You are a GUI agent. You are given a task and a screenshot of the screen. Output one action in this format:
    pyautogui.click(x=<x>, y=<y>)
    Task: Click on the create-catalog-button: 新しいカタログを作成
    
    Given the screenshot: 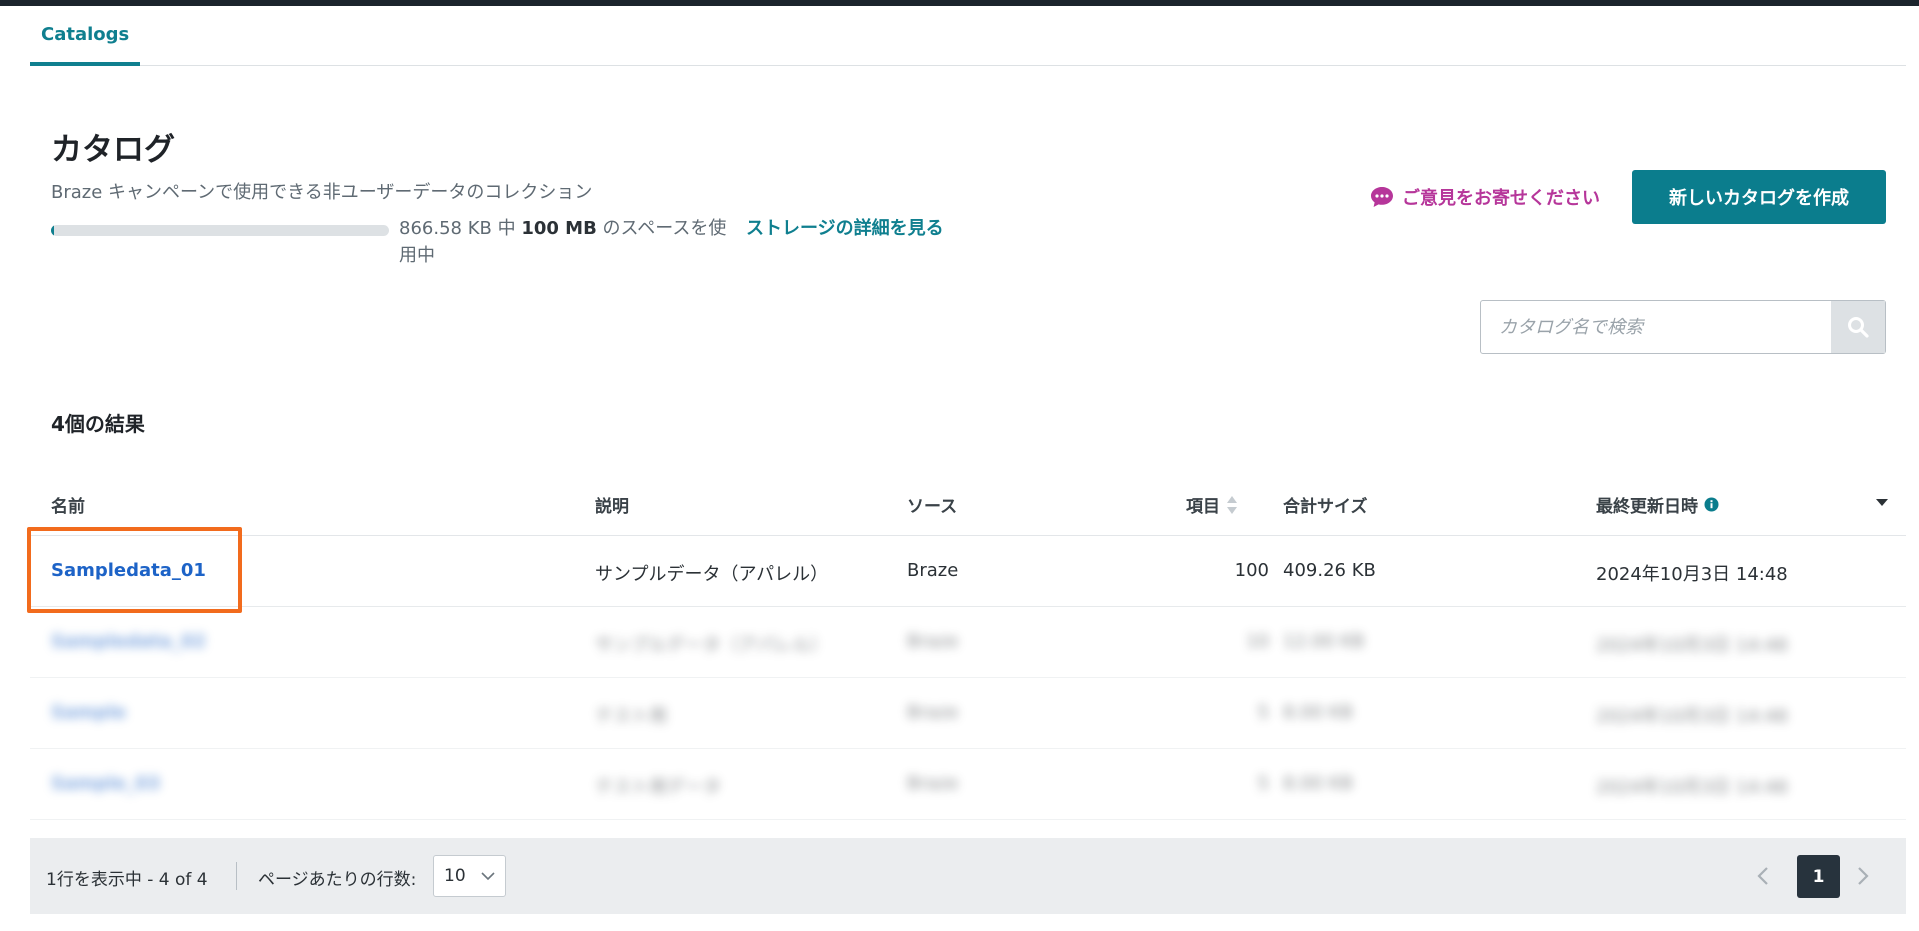 What is the action you would take?
    pyautogui.click(x=1759, y=197)
    